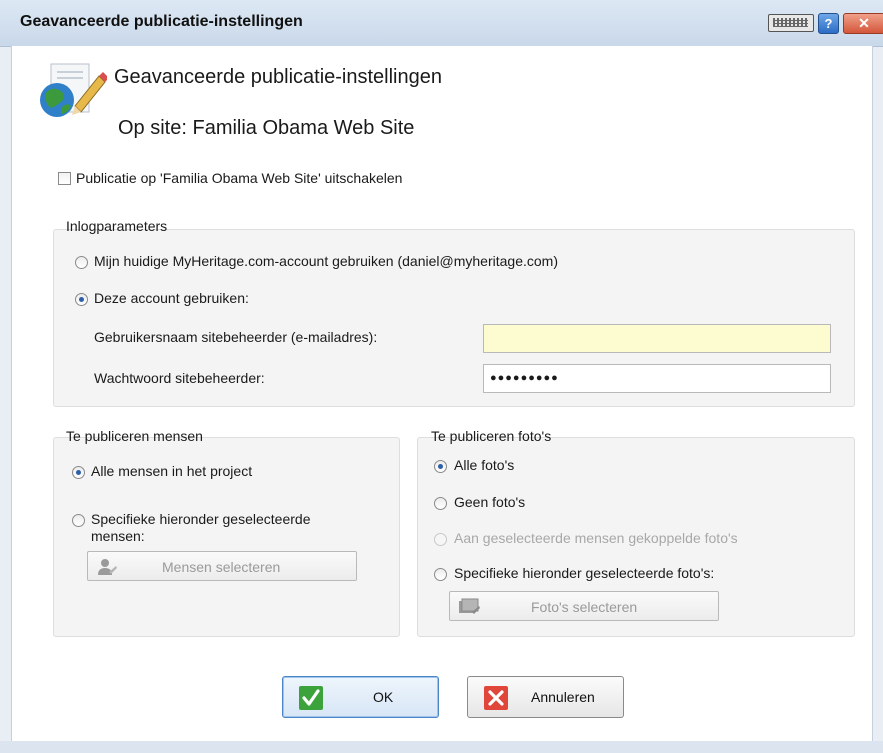  I want to click on radio-linked-photos, so click(440, 539).